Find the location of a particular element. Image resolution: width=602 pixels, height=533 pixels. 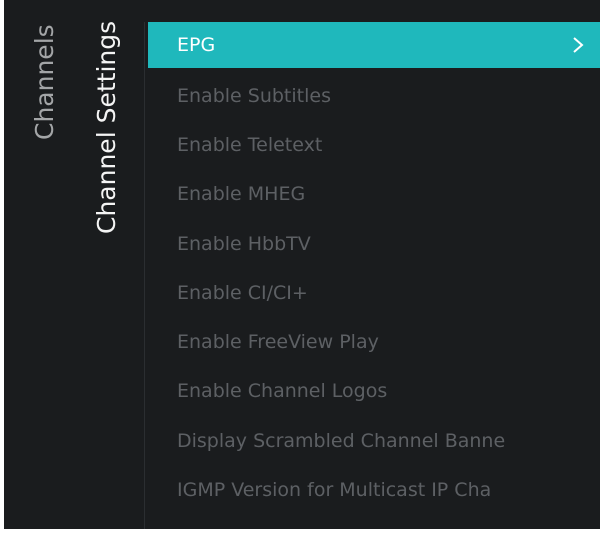

menu-item-enable-ci: Enable CI/CI+ is located at coordinates (374, 292).